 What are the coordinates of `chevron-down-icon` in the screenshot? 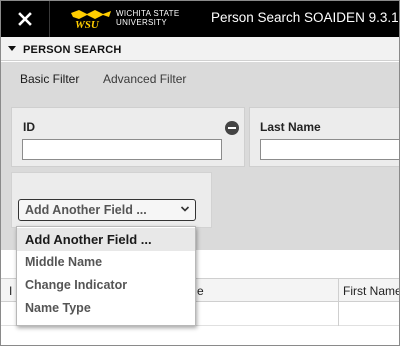 It's located at (185, 209).